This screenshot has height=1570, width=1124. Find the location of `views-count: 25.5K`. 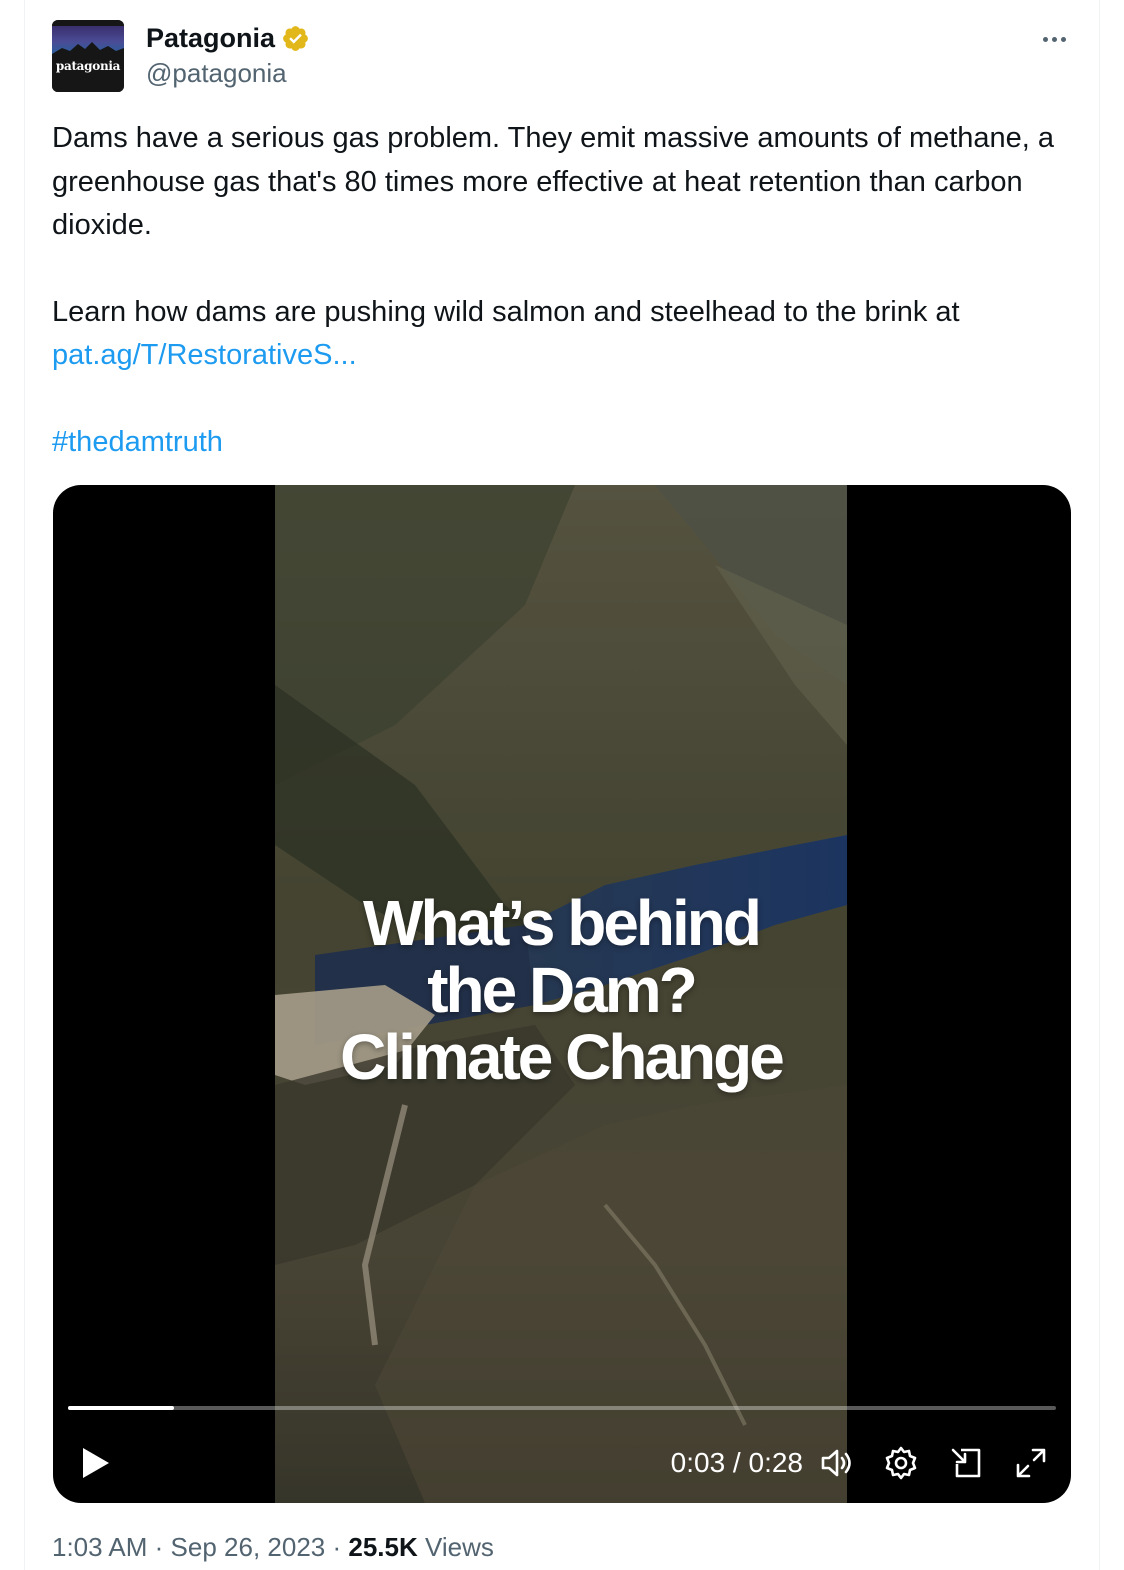

views-count: 25.5K is located at coordinates (383, 1547).